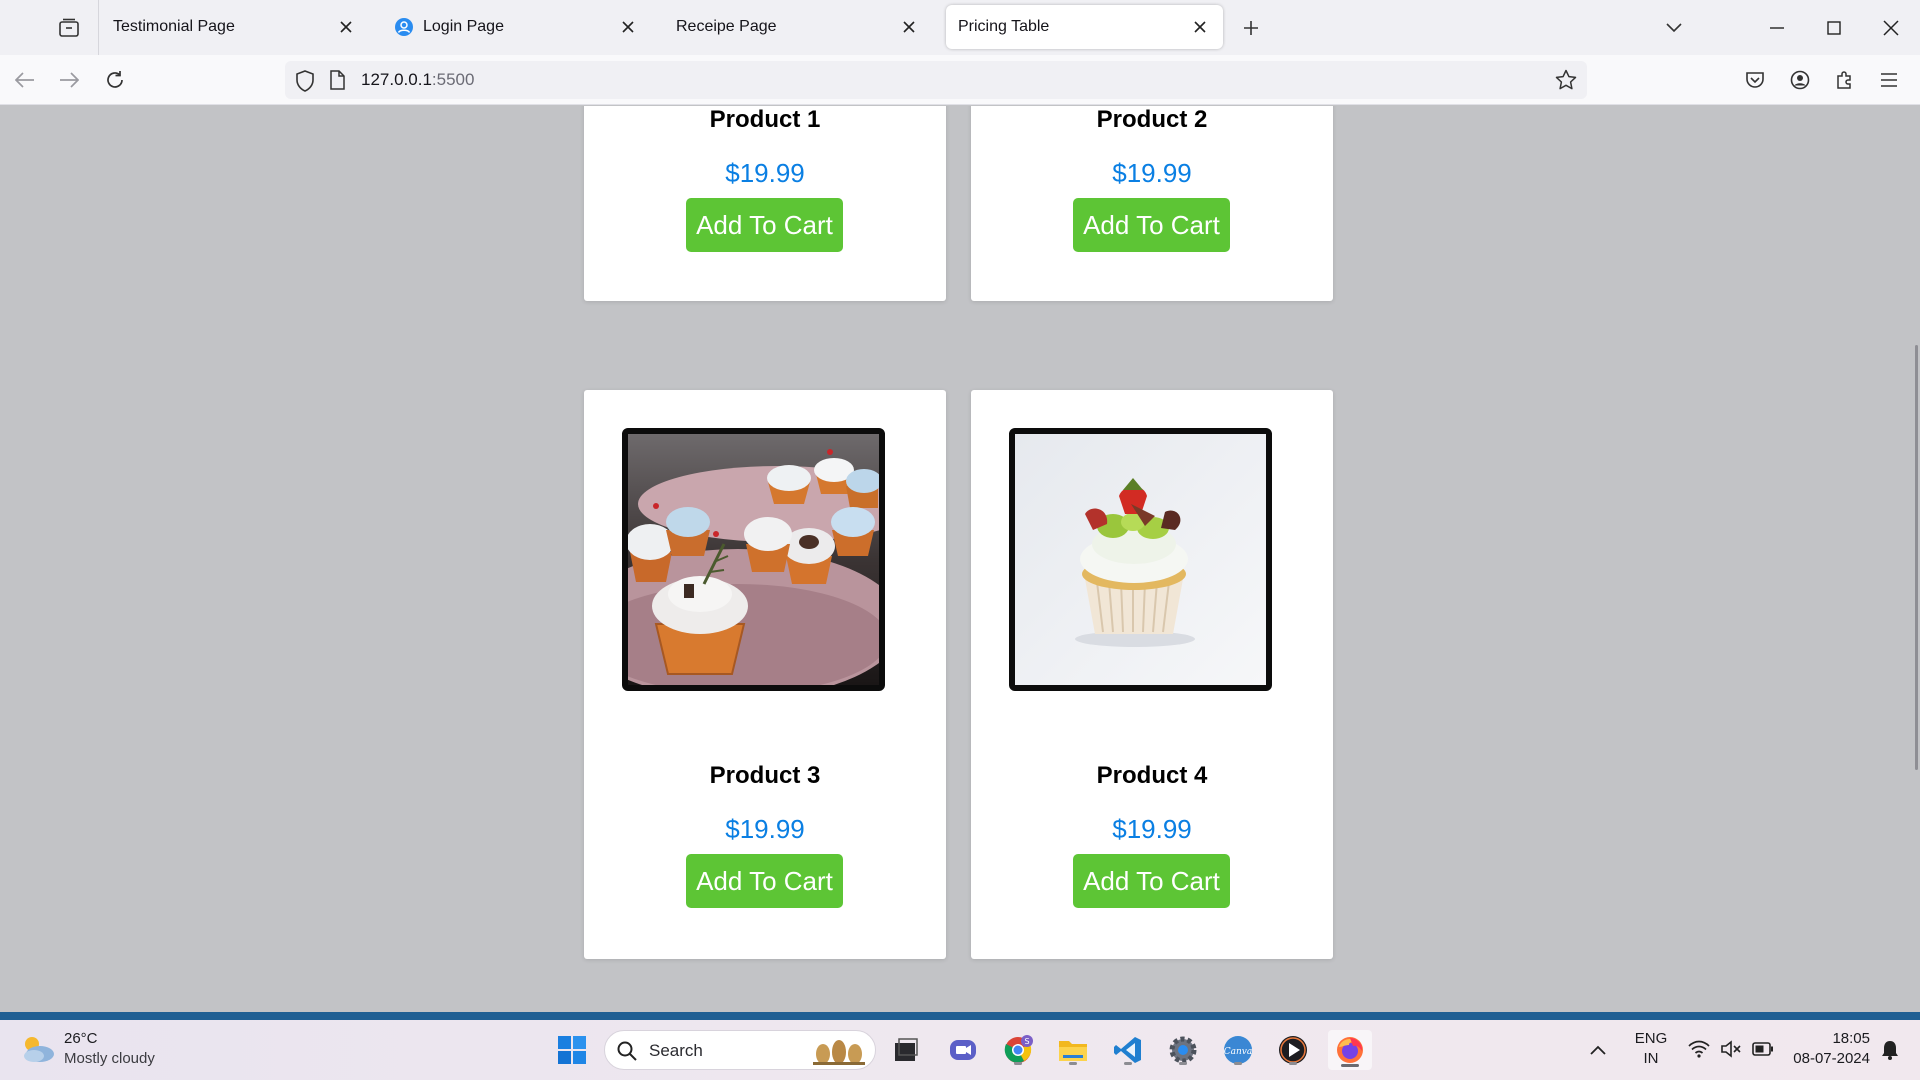  I want to click on account-icon, so click(1800, 80).